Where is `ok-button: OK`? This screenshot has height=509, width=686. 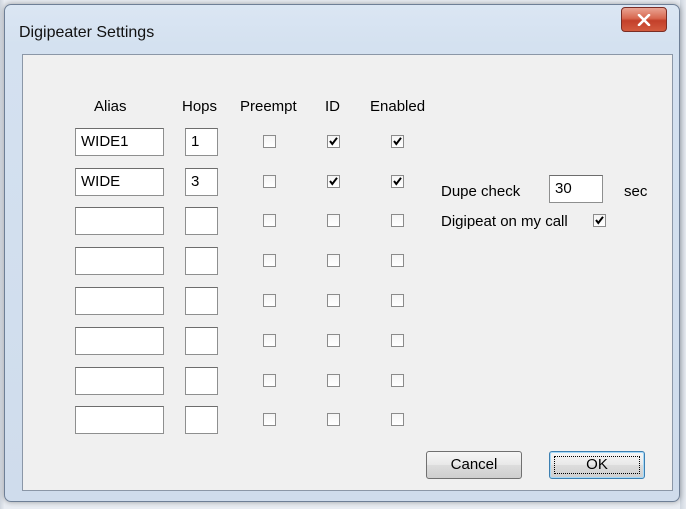 ok-button: OK is located at coordinates (597, 465).